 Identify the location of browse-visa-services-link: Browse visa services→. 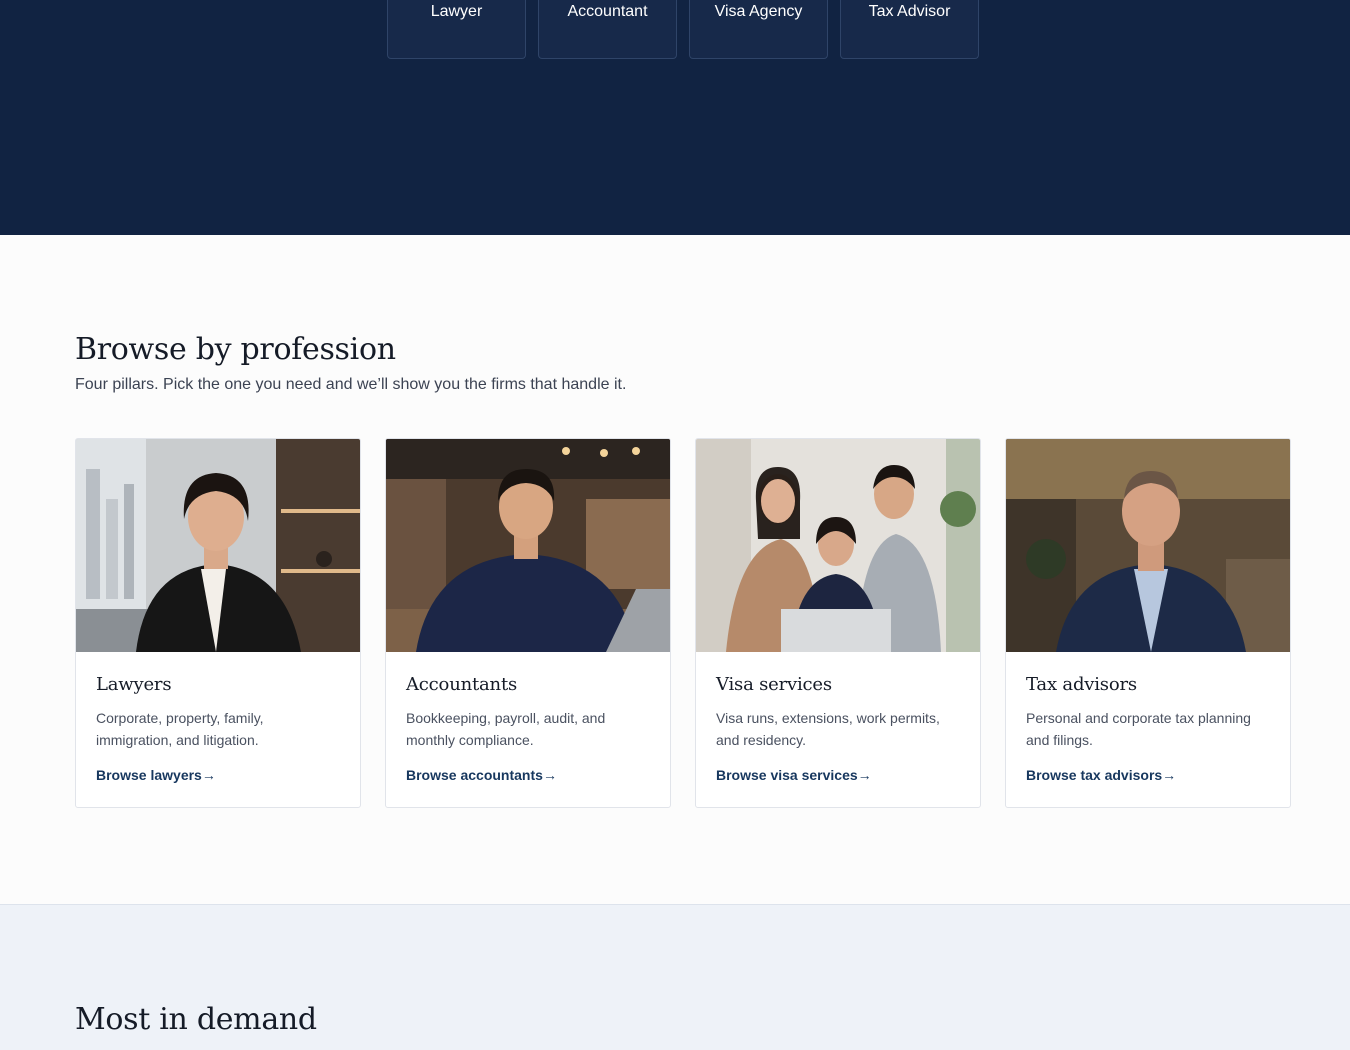
(794, 775).